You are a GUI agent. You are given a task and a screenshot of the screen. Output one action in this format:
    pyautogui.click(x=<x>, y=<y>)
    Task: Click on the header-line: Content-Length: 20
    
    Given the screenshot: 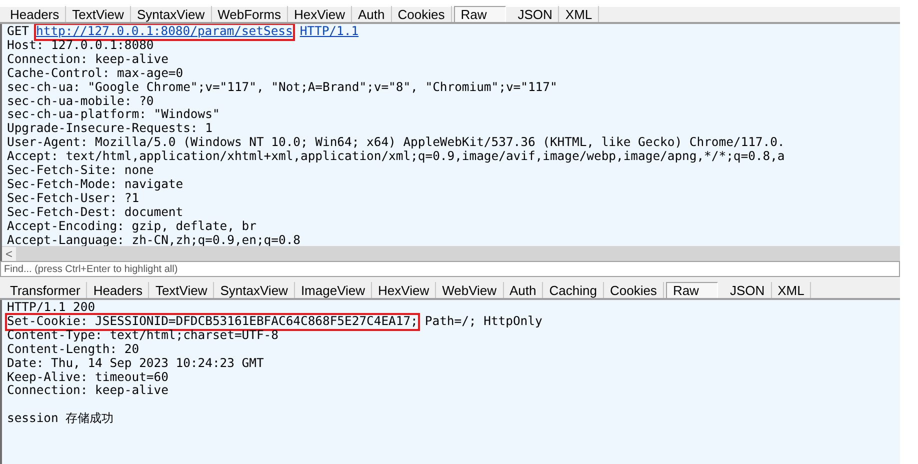 What is the action you would take?
    pyautogui.click(x=73, y=349)
    